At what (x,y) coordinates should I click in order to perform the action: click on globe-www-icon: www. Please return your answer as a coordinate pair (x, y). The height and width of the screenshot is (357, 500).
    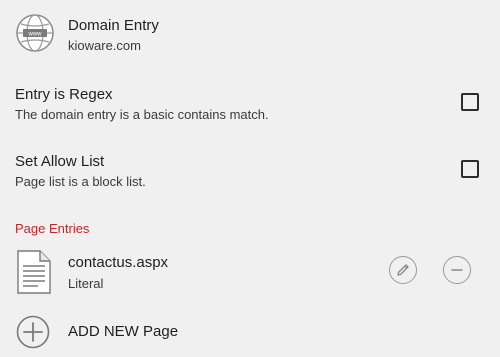
    Looking at the image, I should click on (35, 33).